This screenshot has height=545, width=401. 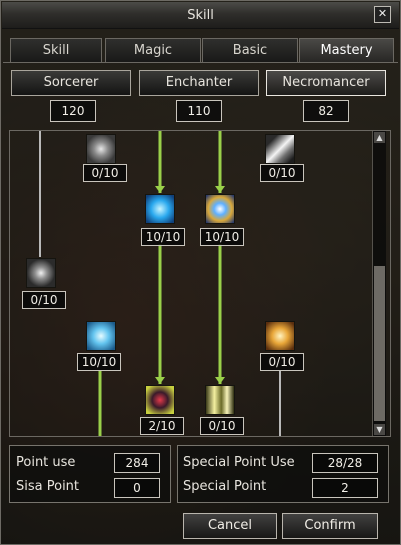 I want to click on scroll-down-icon: ▼, so click(x=379, y=429).